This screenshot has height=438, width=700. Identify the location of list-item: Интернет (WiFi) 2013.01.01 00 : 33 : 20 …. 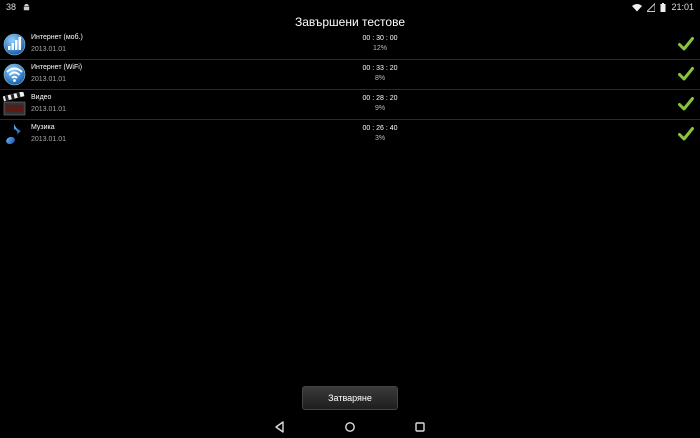
(350, 75).